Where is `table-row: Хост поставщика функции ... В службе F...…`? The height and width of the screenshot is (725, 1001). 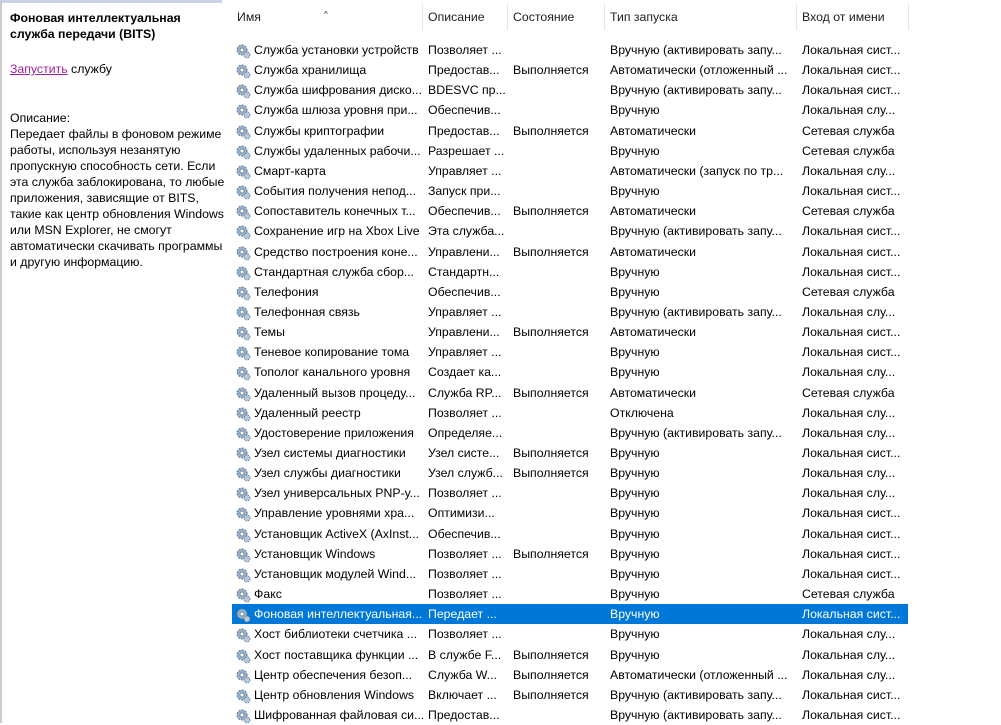
table-row: Хост поставщика функции ... В службе F...… is located at coordinates (570, 655).